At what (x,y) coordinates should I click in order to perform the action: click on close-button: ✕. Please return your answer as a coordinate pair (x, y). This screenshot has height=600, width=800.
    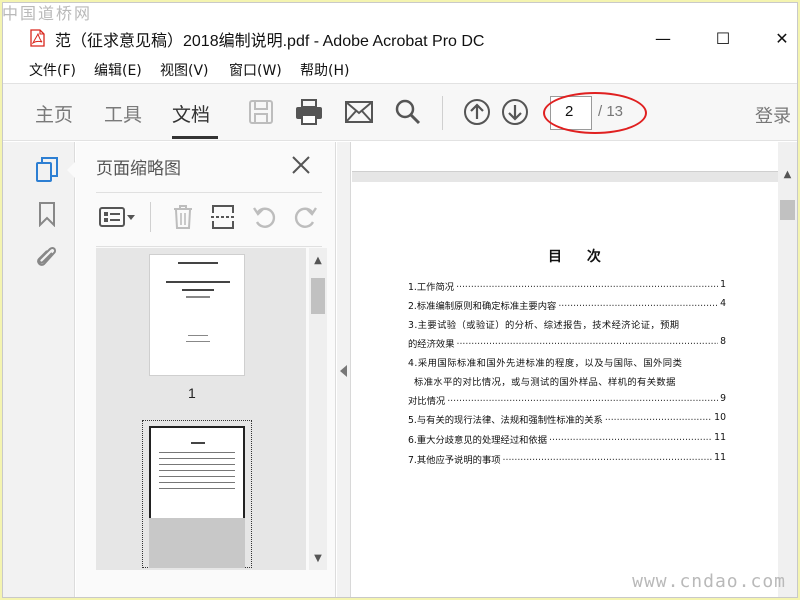
    Looking at the image, I should click on (778, 38).